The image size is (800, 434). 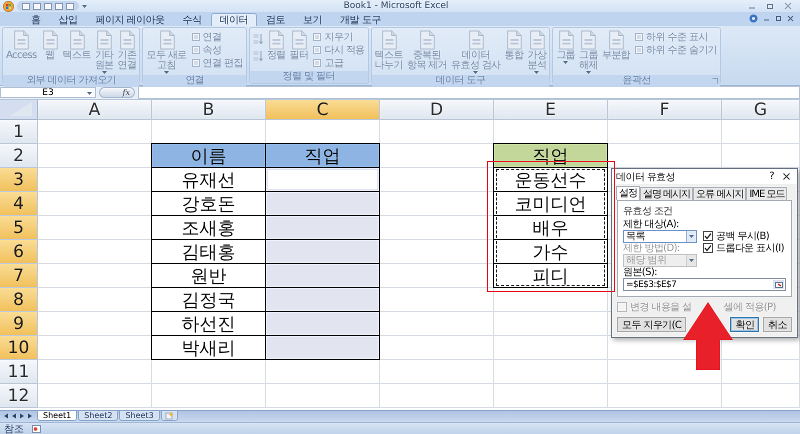 I want to click on range-select-button, so click(x=778, y=284).